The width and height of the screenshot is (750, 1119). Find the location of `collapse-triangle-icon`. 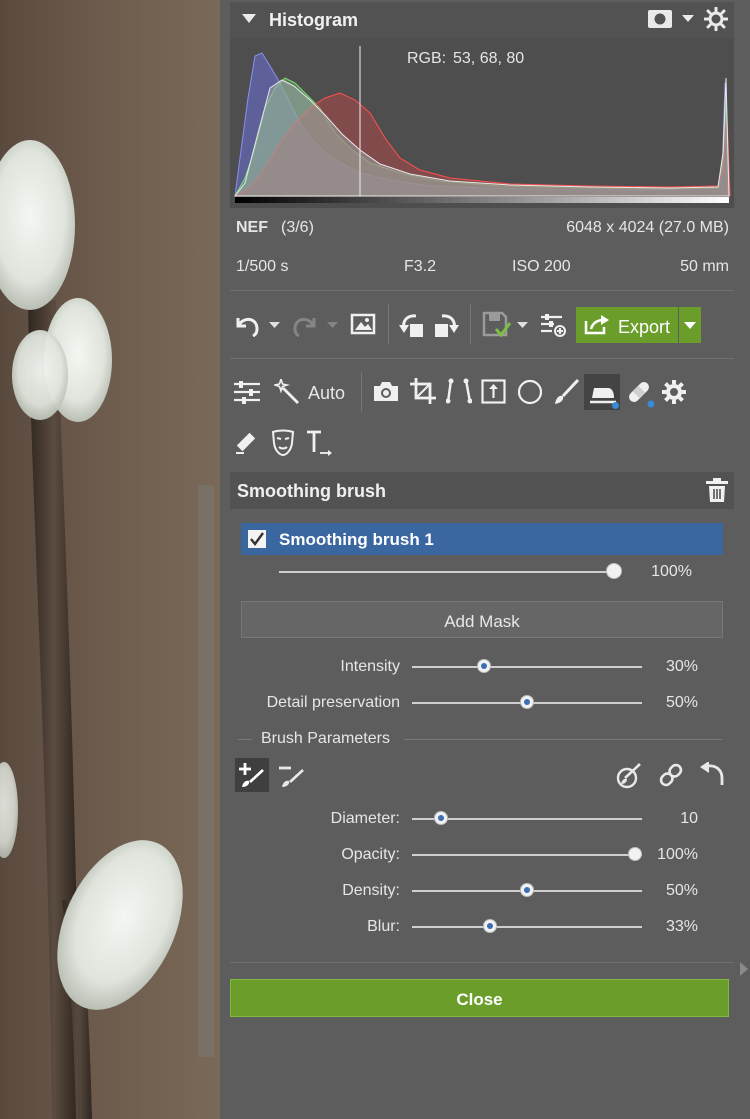

collapse-triangle-icon is located at coordinates (249, 19).